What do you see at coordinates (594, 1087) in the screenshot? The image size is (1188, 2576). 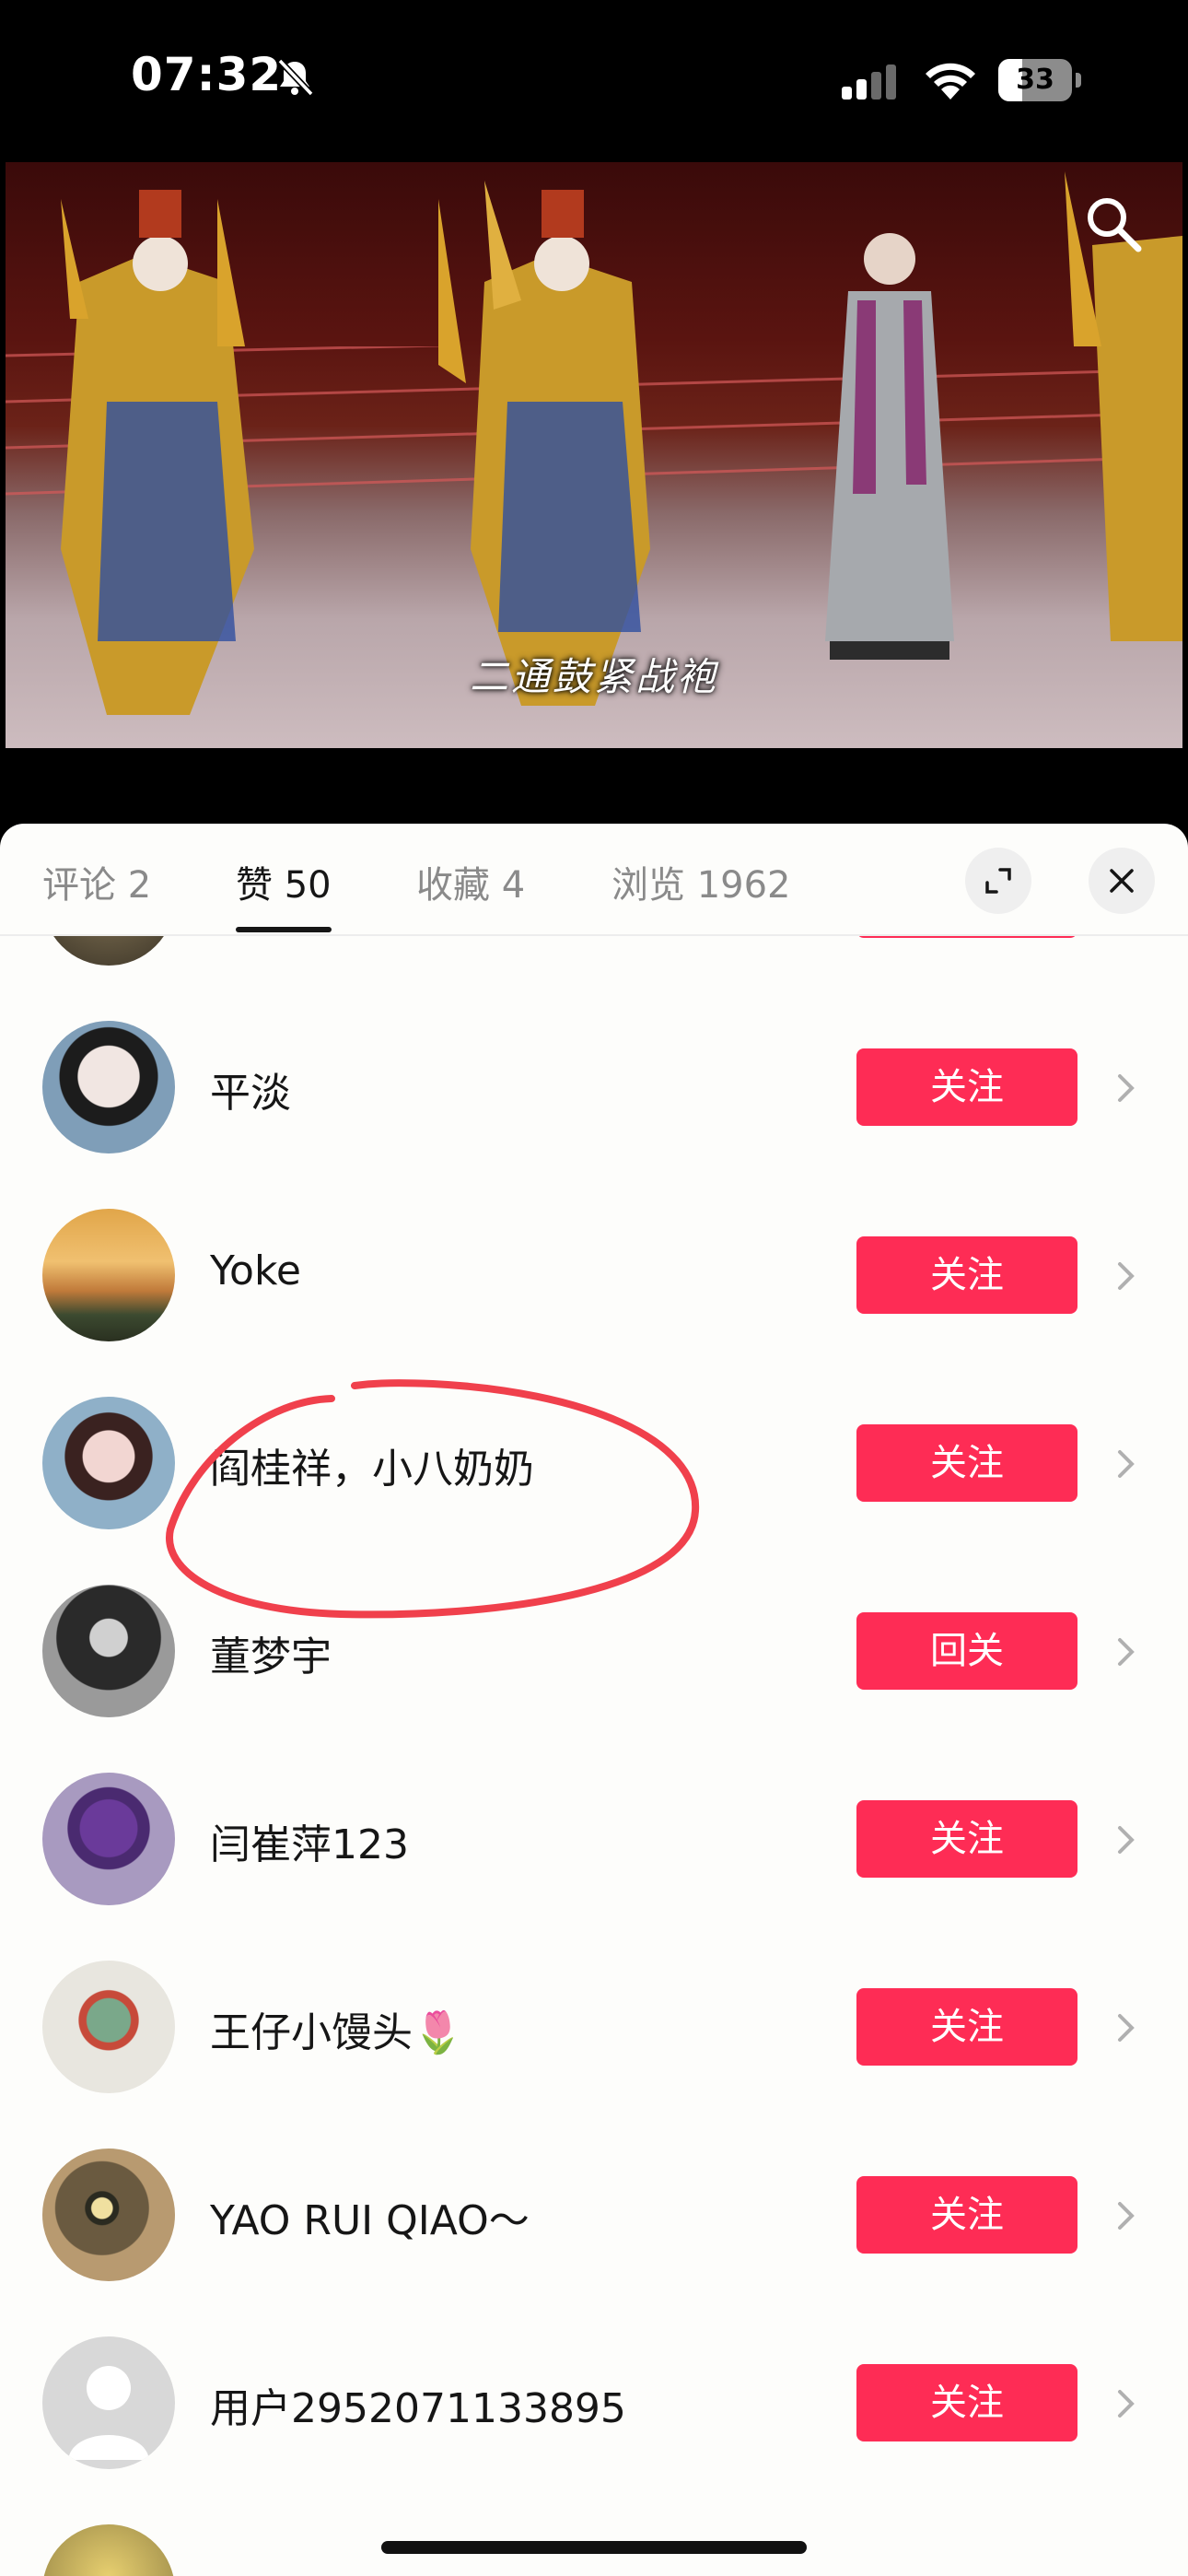 I see `list-item: 平淡 关注` at bounding box center [594, 1087].